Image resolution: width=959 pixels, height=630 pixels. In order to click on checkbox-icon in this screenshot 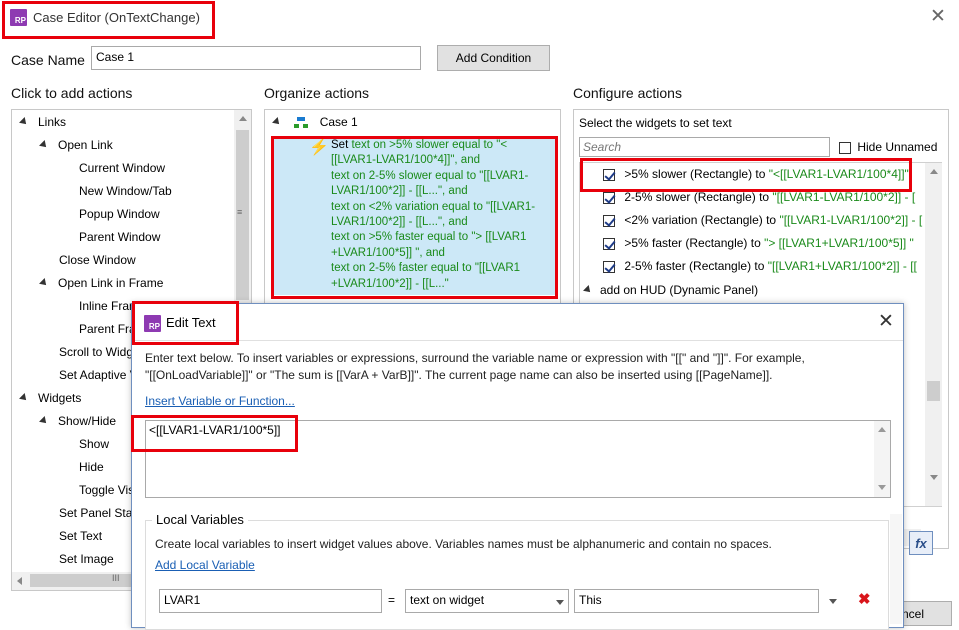, I will do `click(845, 147)`.